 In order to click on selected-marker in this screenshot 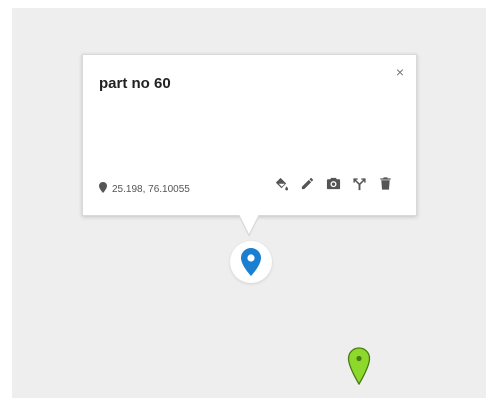, I will do `click(251, 262)`.